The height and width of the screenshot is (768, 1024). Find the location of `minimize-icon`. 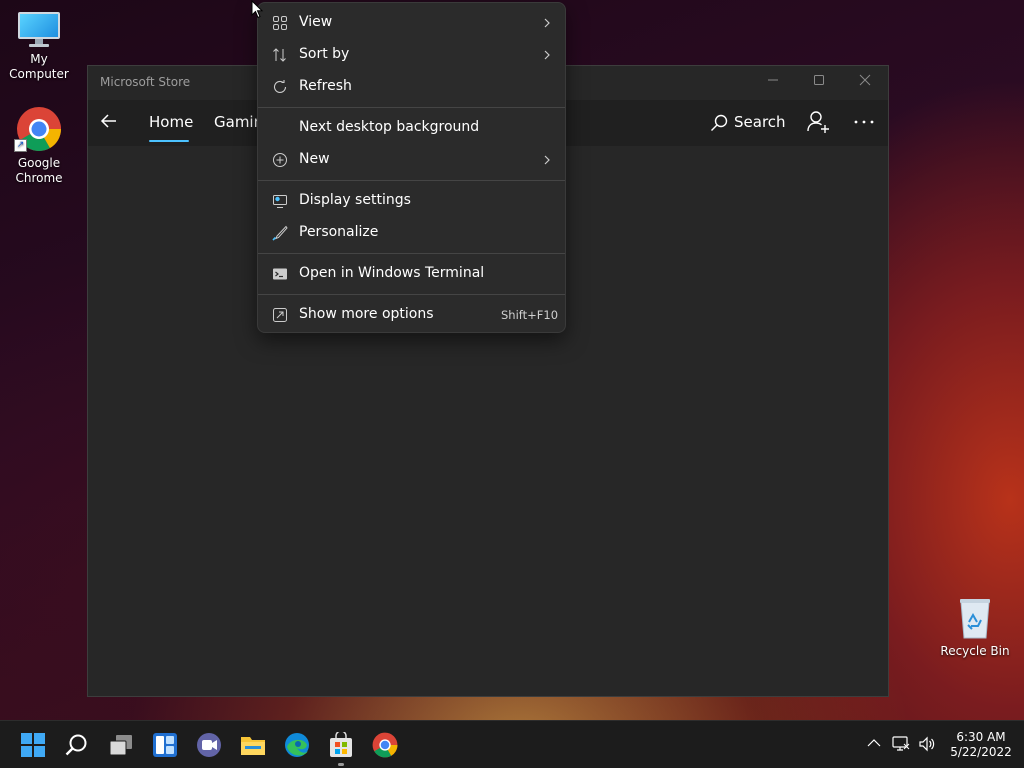

minimize-icon is located at coordinates (773, 80).